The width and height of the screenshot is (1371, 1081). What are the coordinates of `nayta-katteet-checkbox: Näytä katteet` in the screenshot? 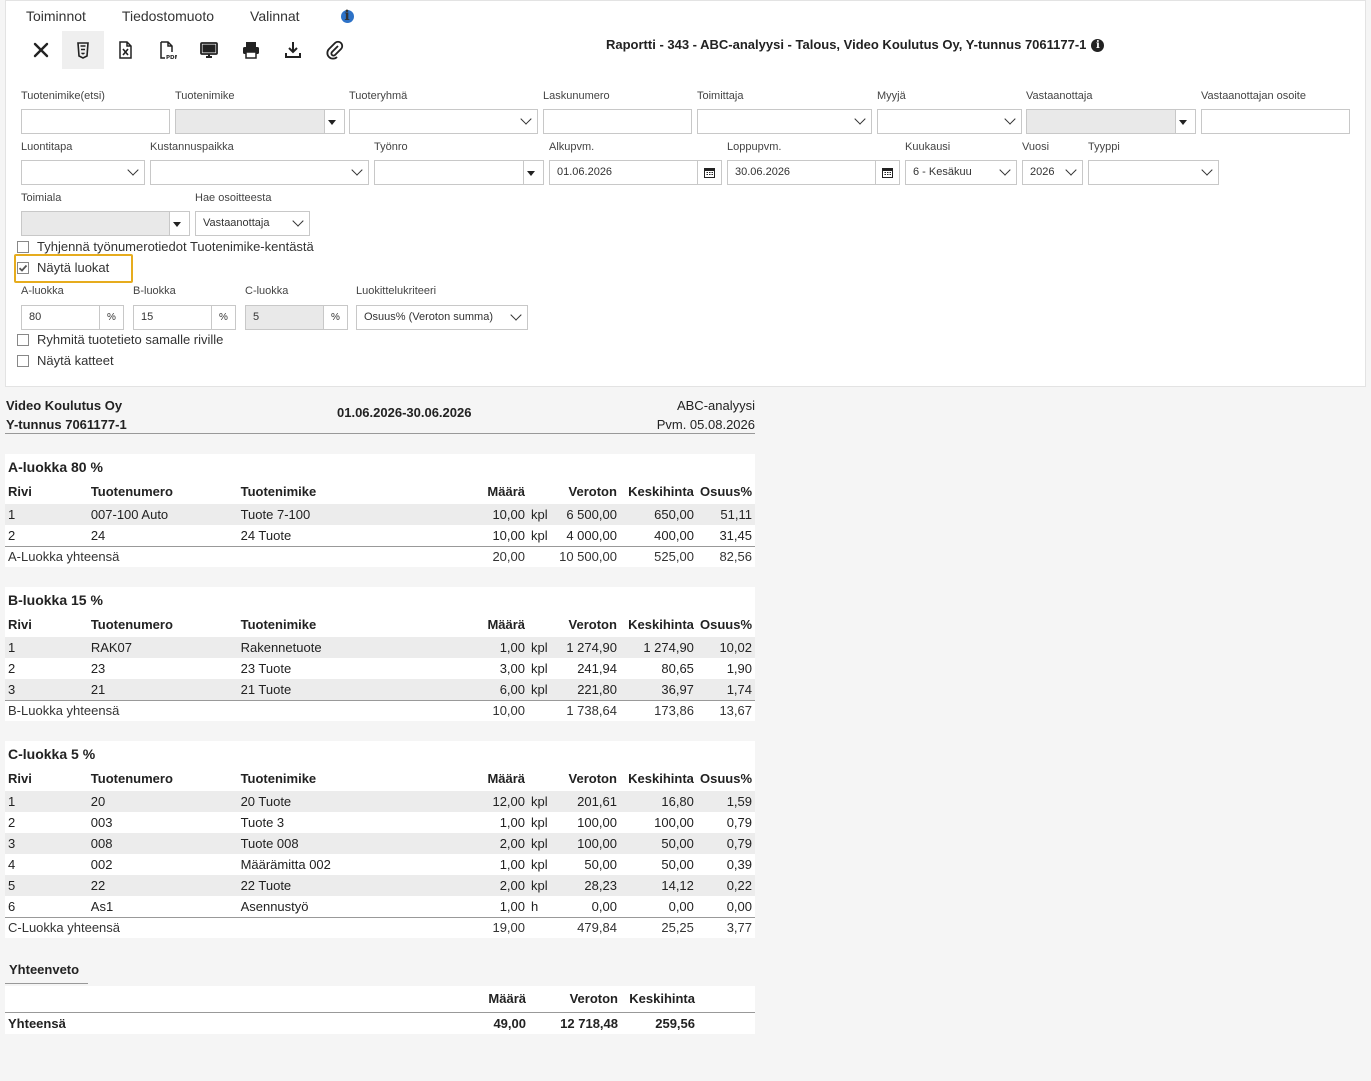 It's located at (65, 360).